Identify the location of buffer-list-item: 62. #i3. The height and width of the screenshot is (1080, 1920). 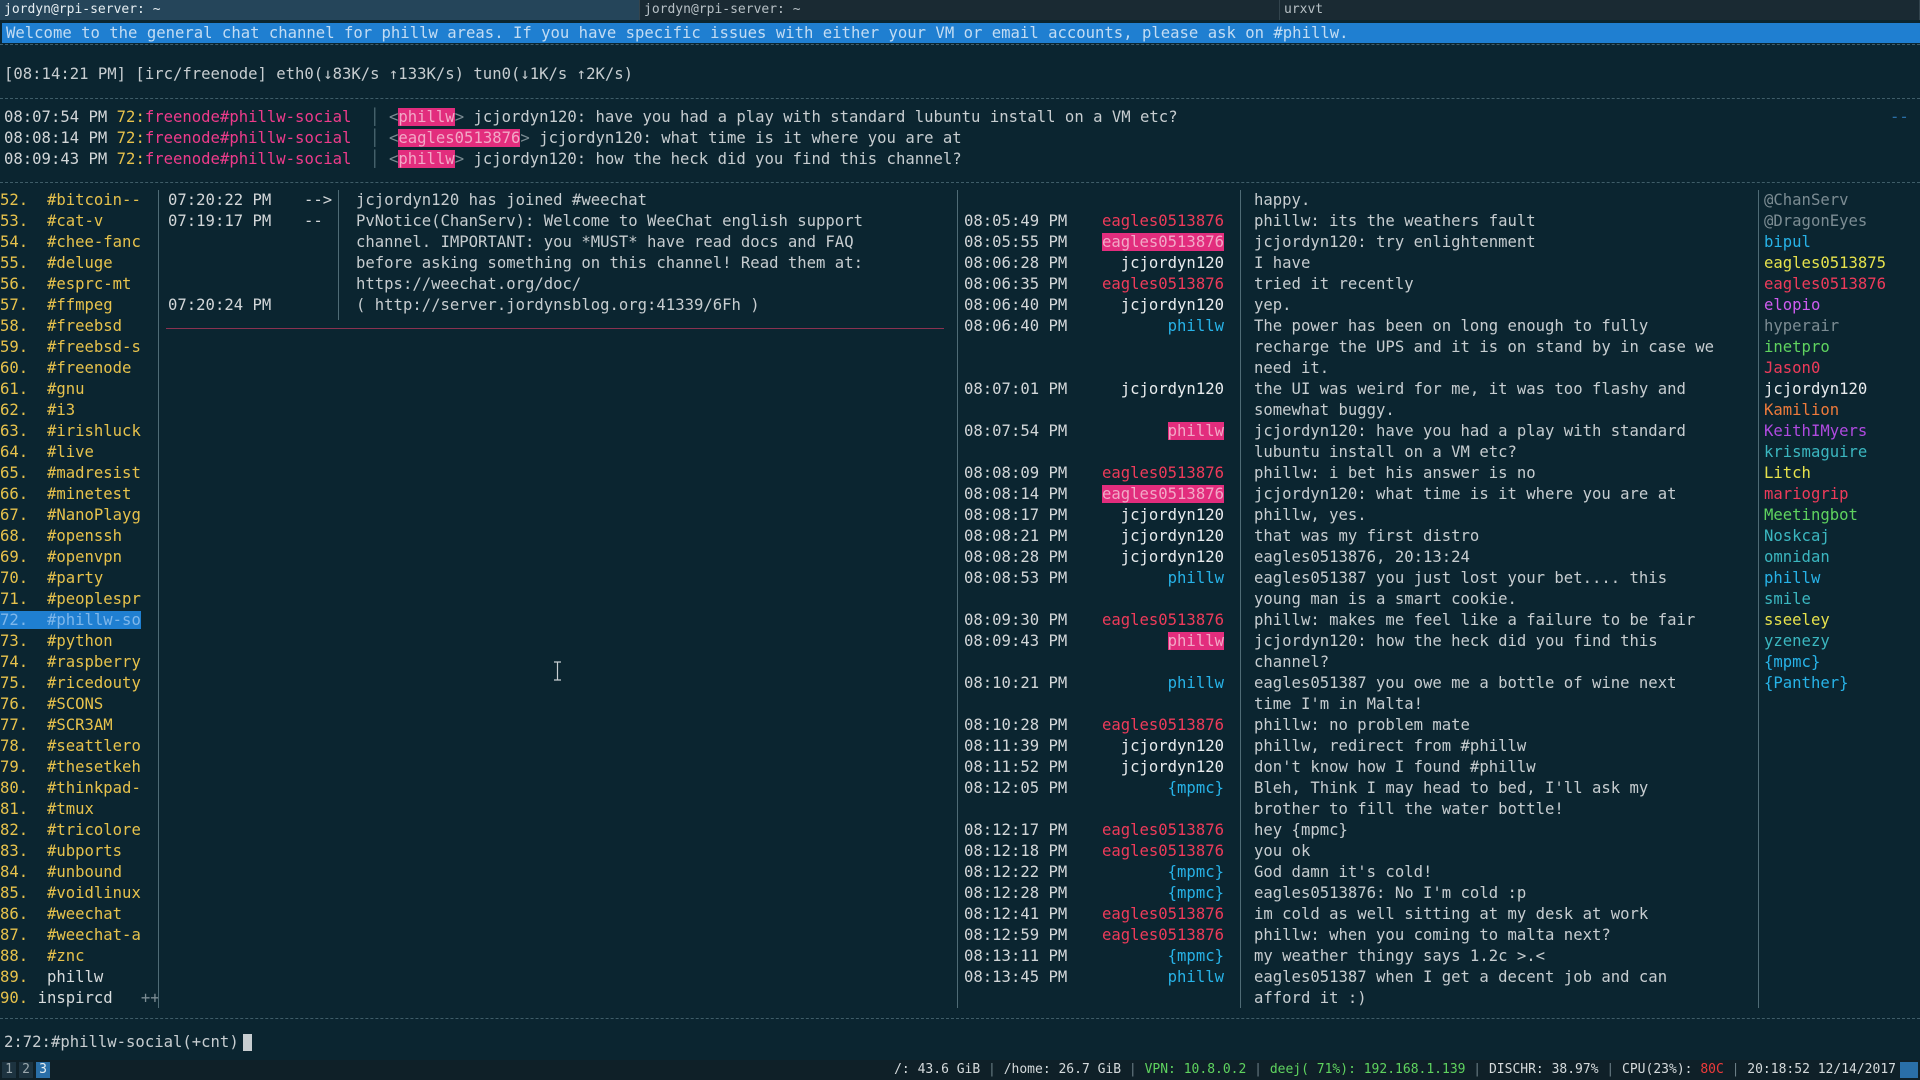
(80, 410).